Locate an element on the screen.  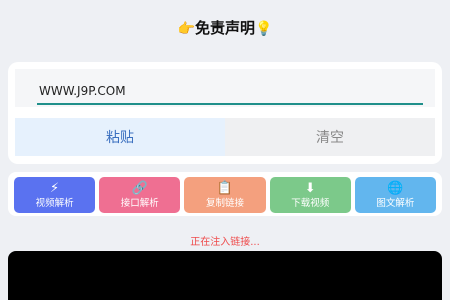
tool-label: 图文解析 is located at coordinates (395, 203).